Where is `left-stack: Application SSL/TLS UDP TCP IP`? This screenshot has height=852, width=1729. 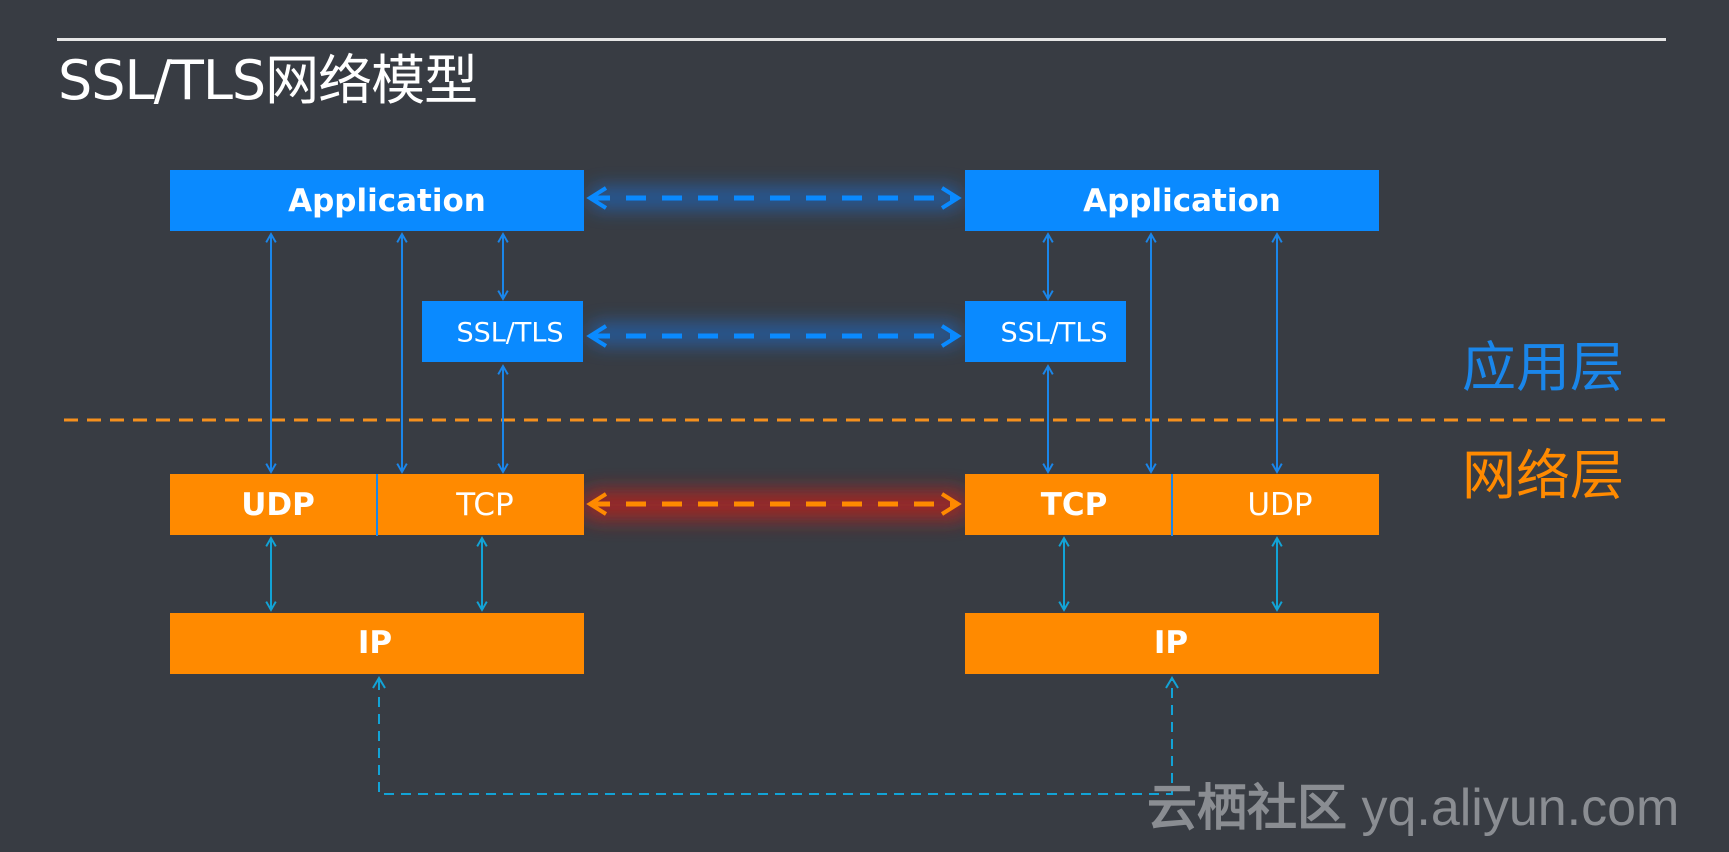
left-stack: Application SSL/TLS UDP TCP IP is located at coordinates (377, 422).